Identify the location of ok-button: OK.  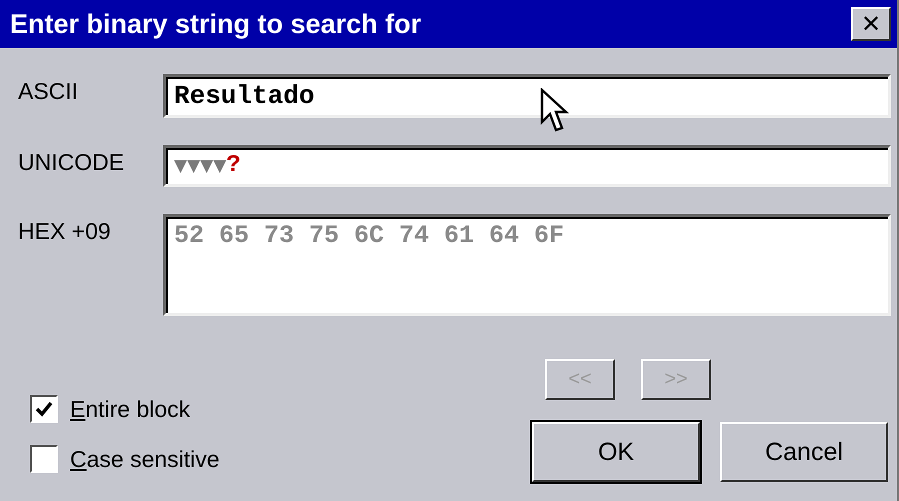
(616, 452).